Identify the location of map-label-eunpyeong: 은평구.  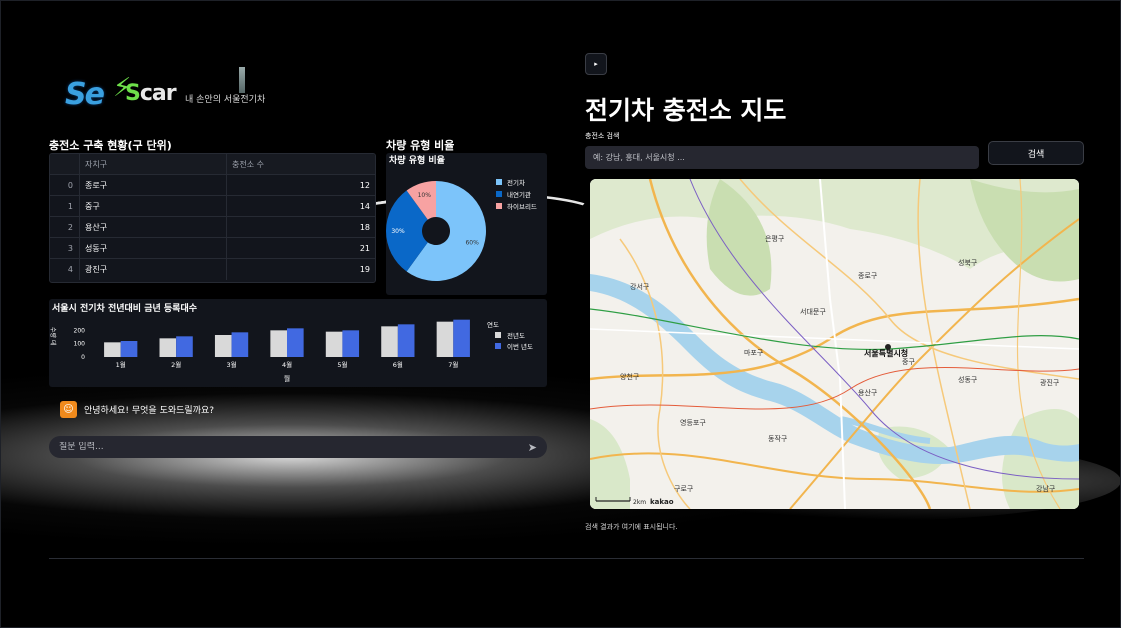
(775, 238).